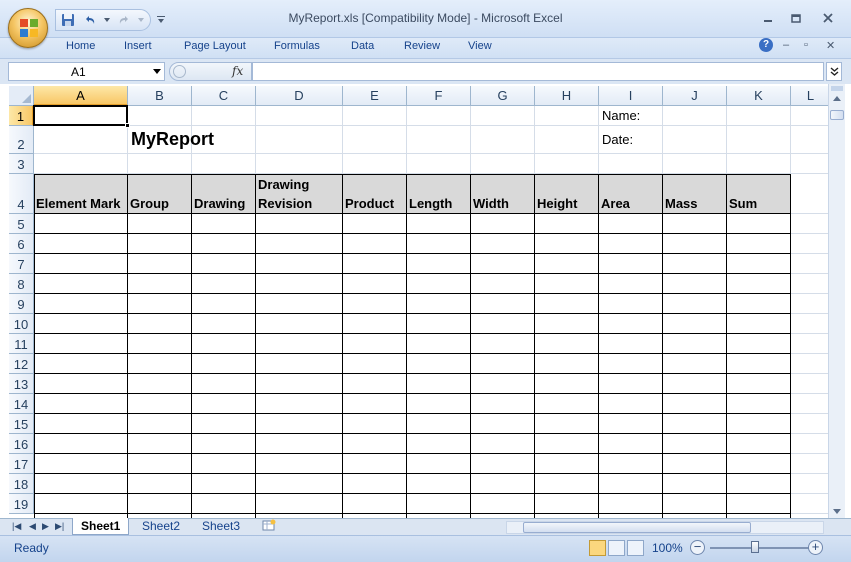 The width and height of the screenshot is (851, 562). Describe the element at coordinates (759, 194) in the screenshot. I see `table-header-sum: Sum` at that location.